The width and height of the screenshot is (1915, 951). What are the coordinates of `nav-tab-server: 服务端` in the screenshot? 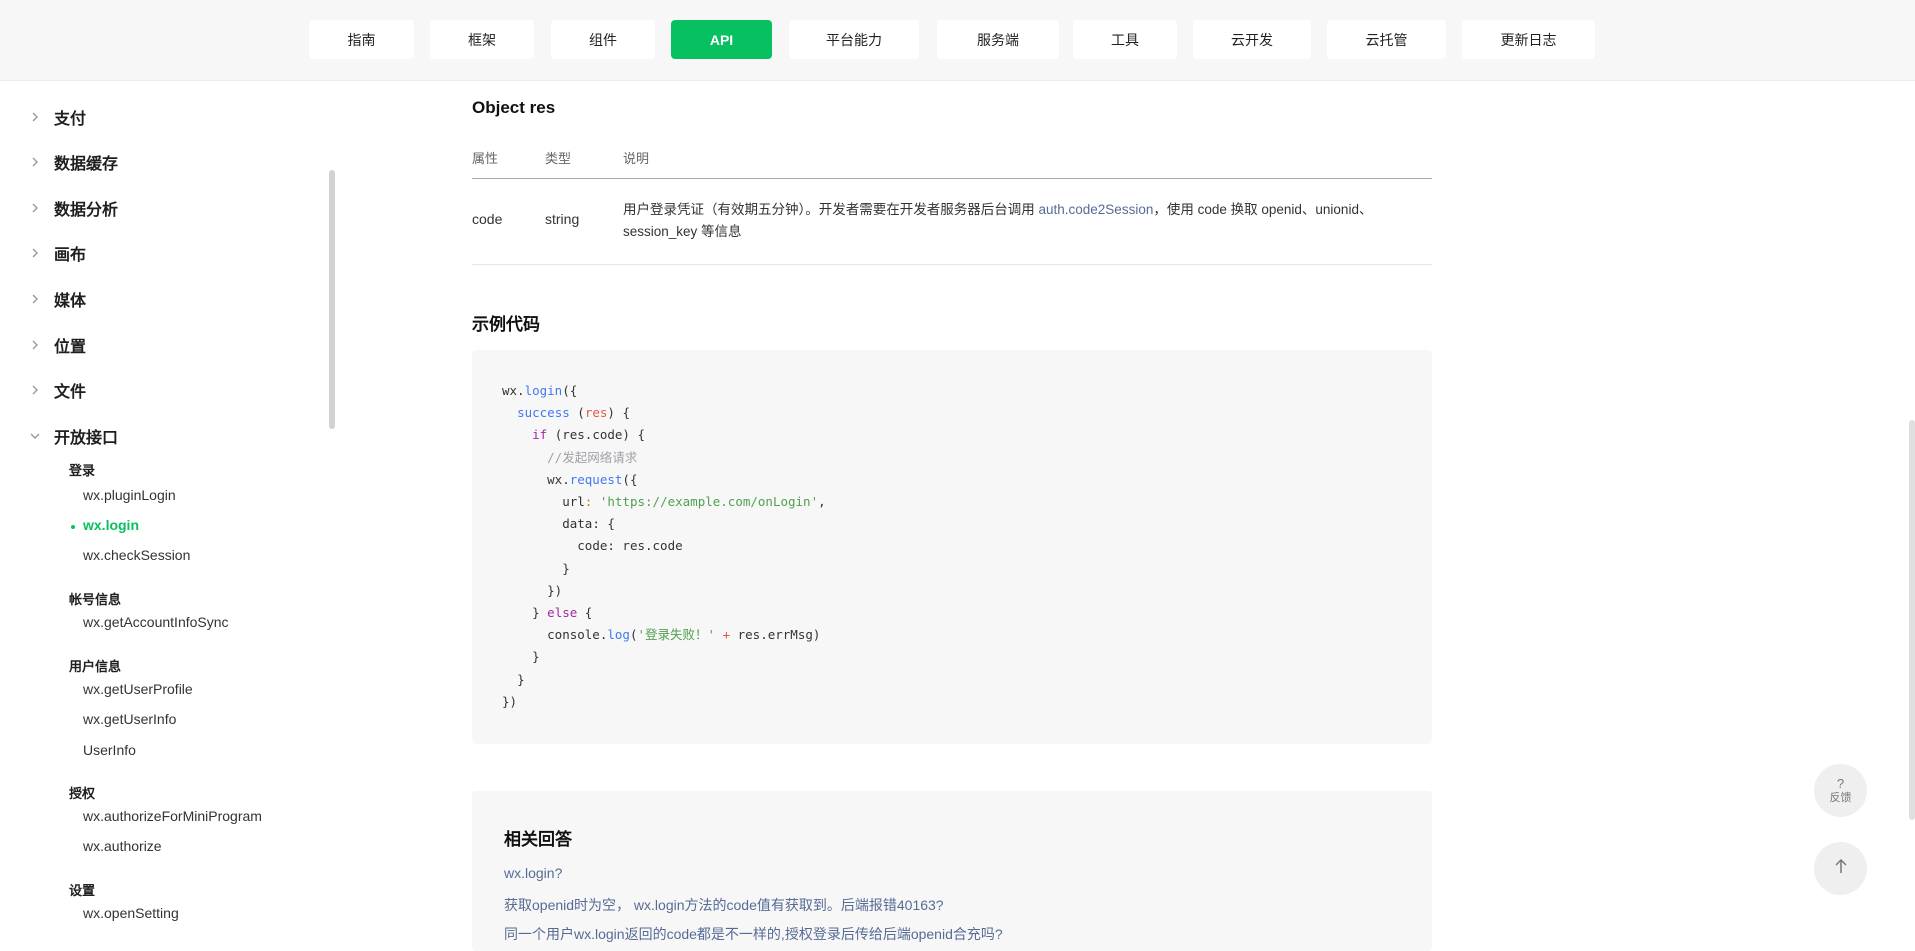 It's located at (998, 39).